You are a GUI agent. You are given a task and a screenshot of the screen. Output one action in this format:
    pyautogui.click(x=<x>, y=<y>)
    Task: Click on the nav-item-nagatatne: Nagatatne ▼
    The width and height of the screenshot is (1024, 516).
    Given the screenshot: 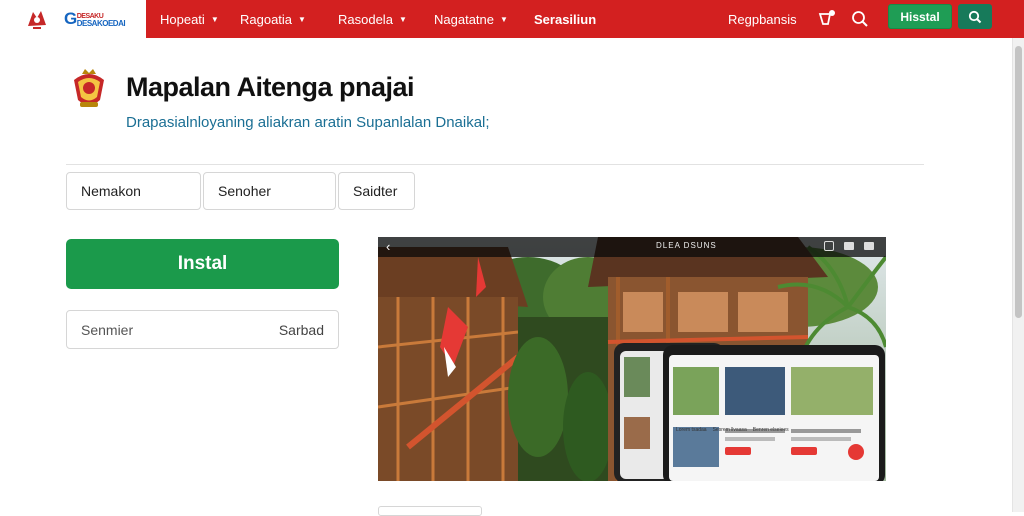 What is the action you would take?
    pyautogui.click(x=471, y=19)
    